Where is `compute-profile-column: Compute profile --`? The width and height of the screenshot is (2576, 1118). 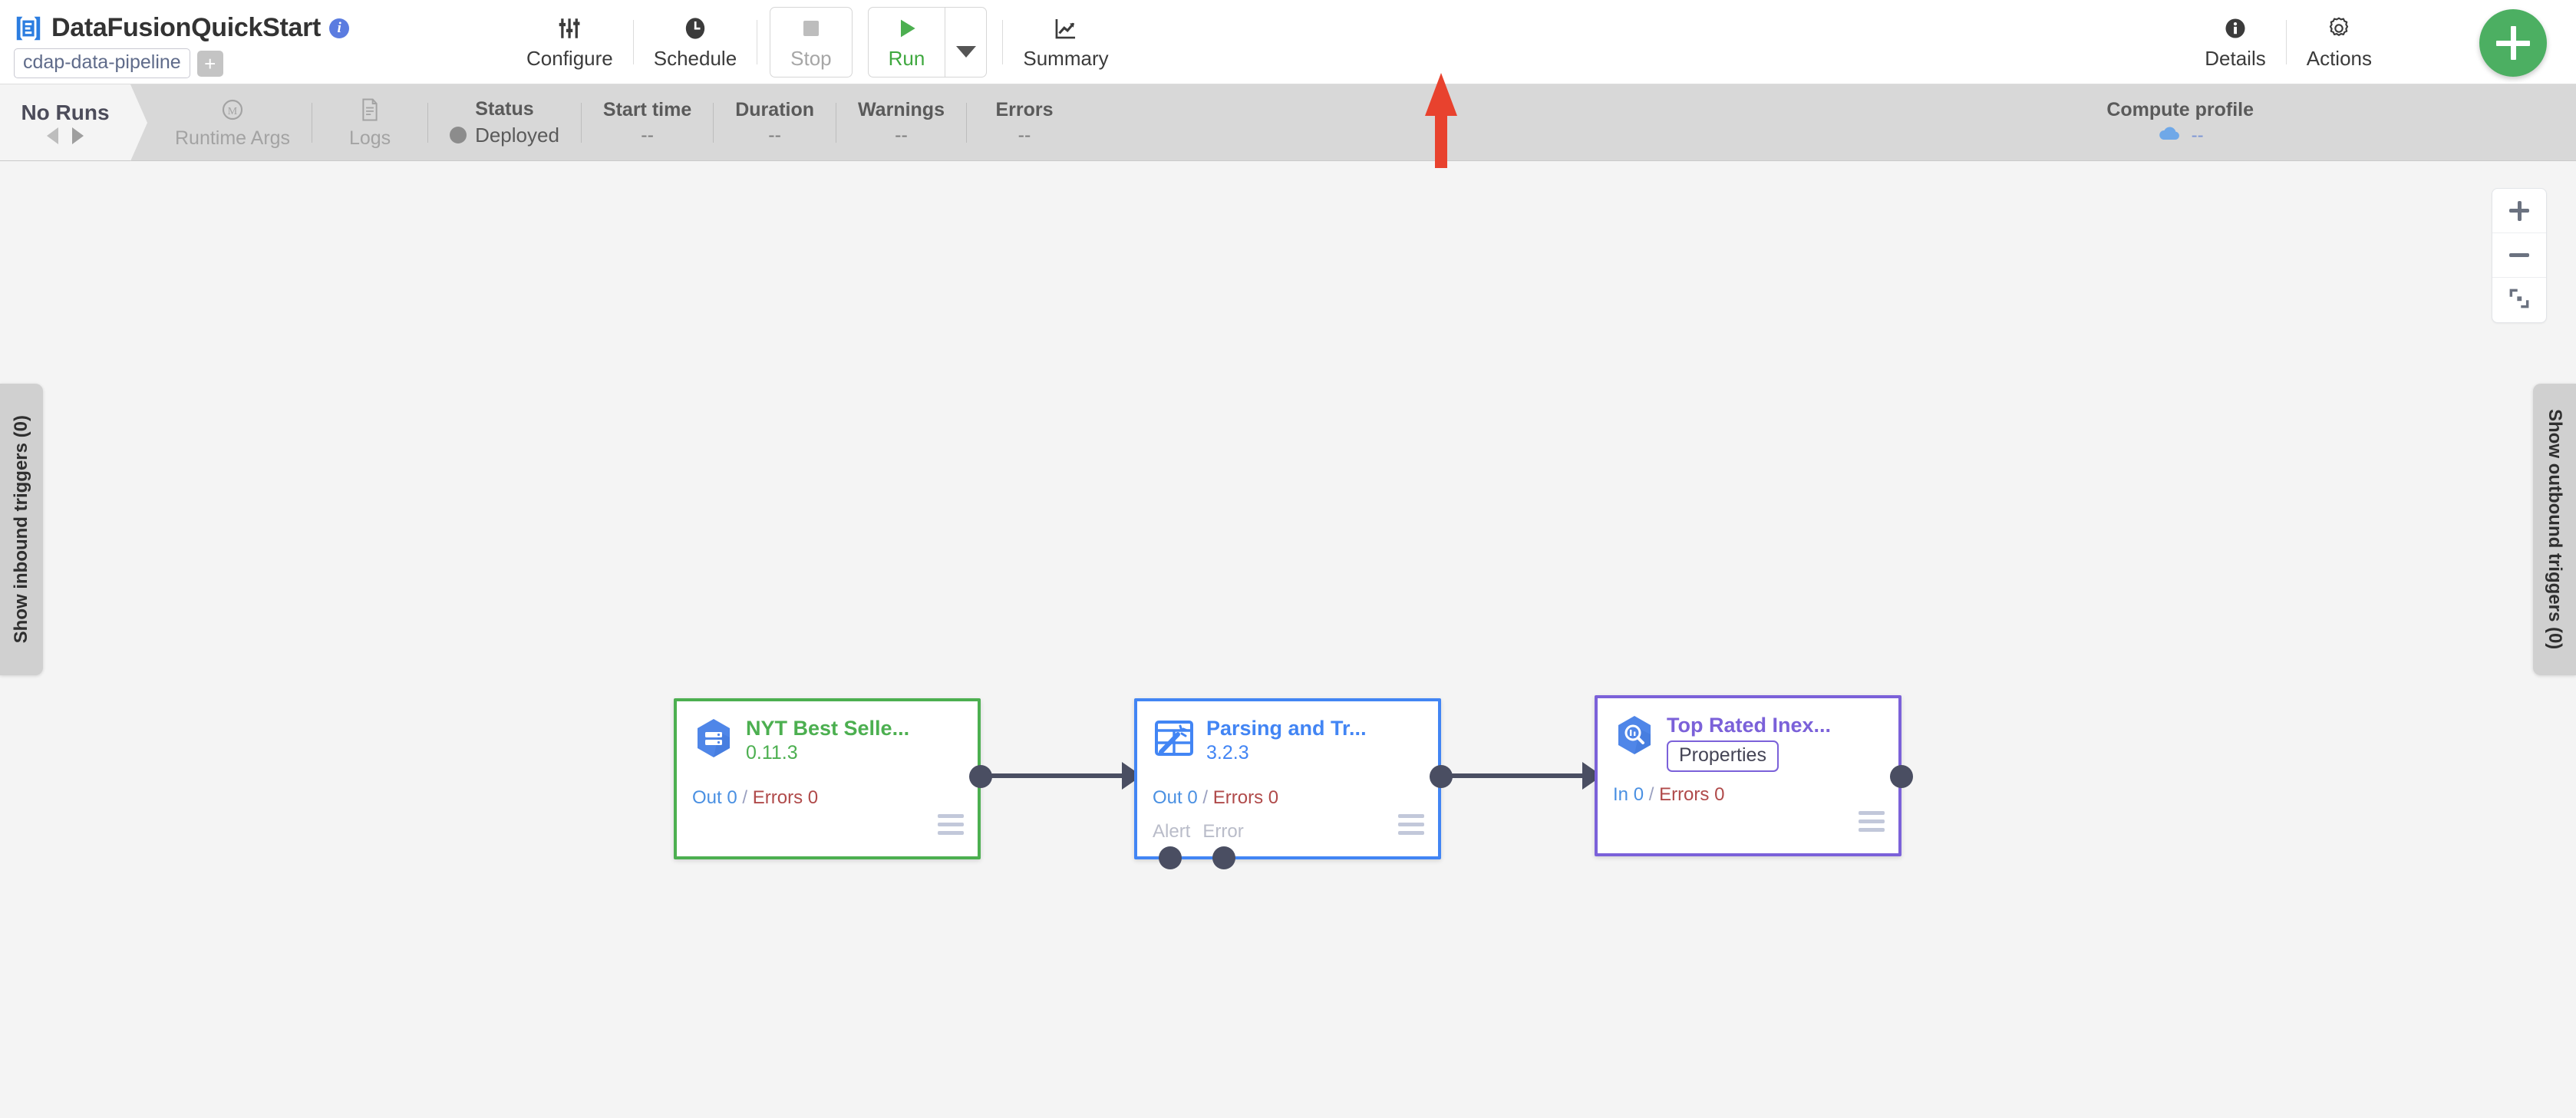 compute-profile-column: Compute profile -- is located at coordinates (2180, 122).